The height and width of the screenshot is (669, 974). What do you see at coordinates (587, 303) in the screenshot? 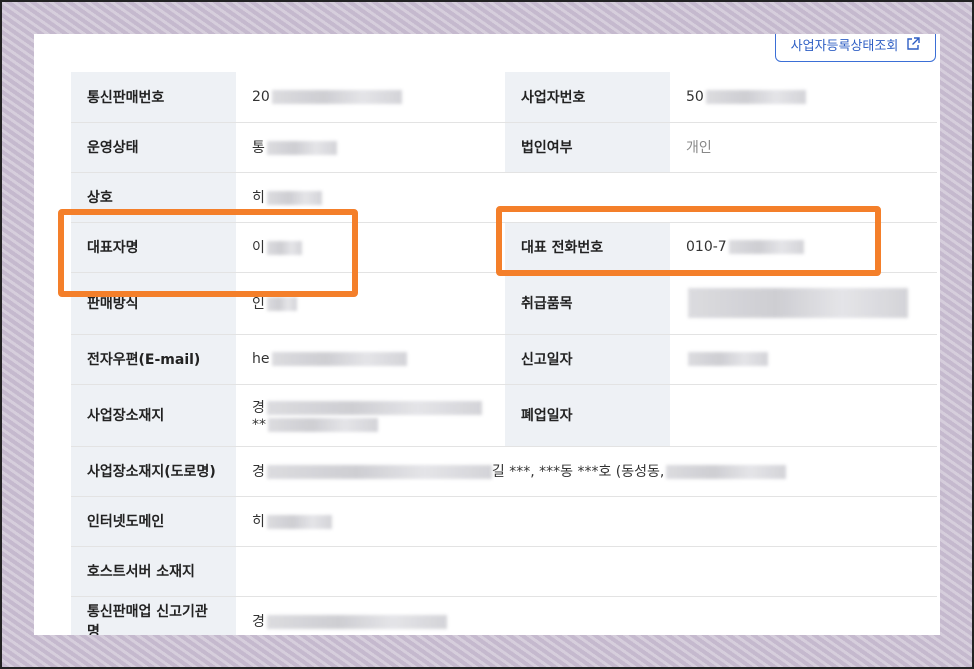
I see `label-products: 취급품목` at bounding box center [587, 303].